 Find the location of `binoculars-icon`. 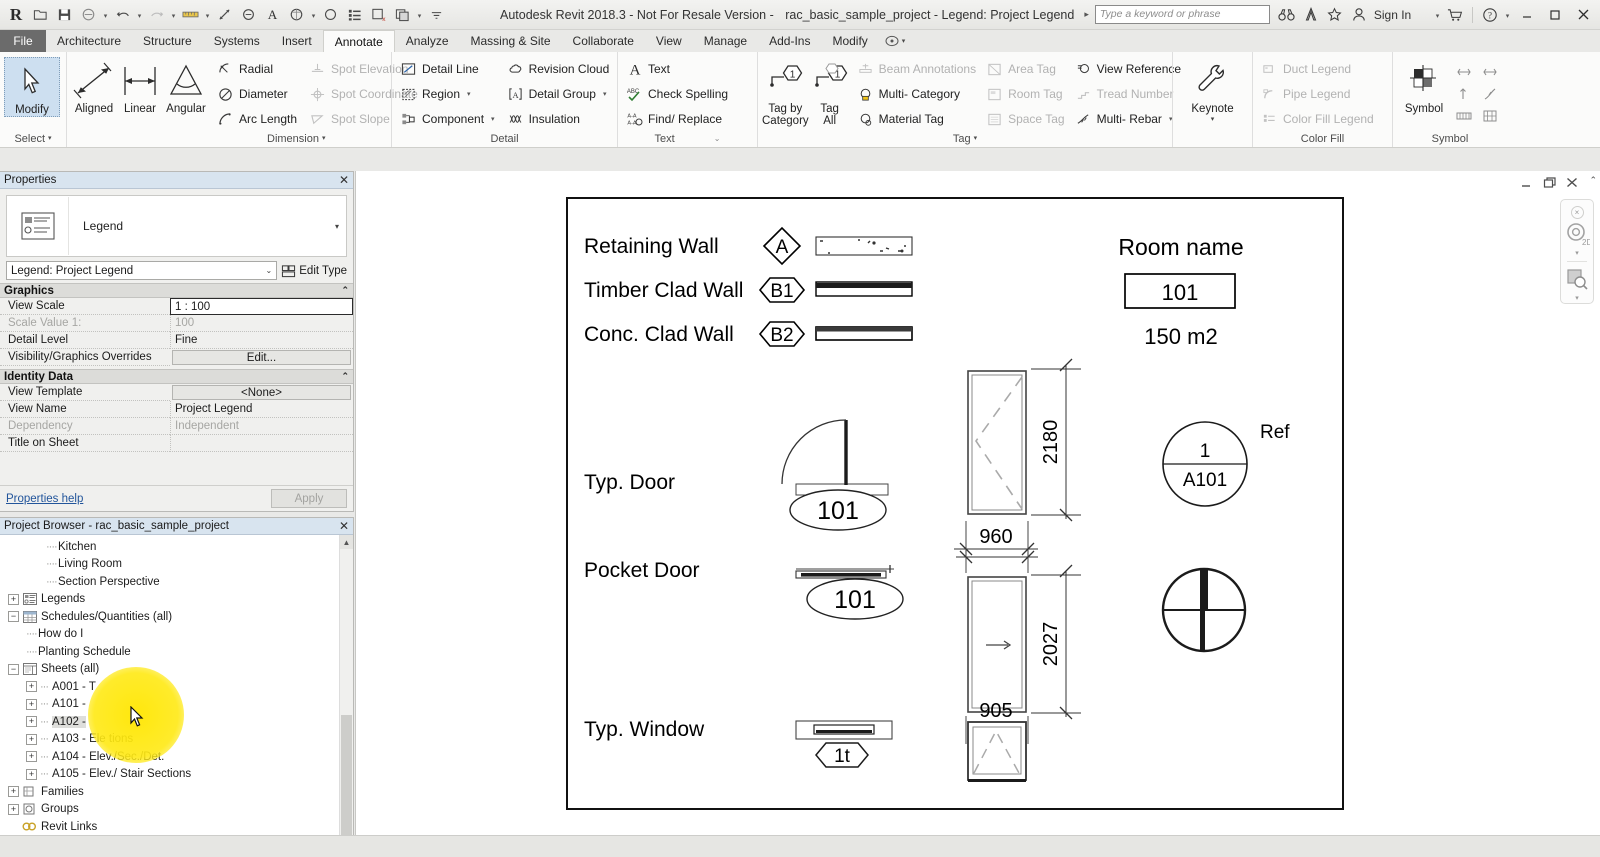

binoculars-icon is located at coordinates (1287, 15).